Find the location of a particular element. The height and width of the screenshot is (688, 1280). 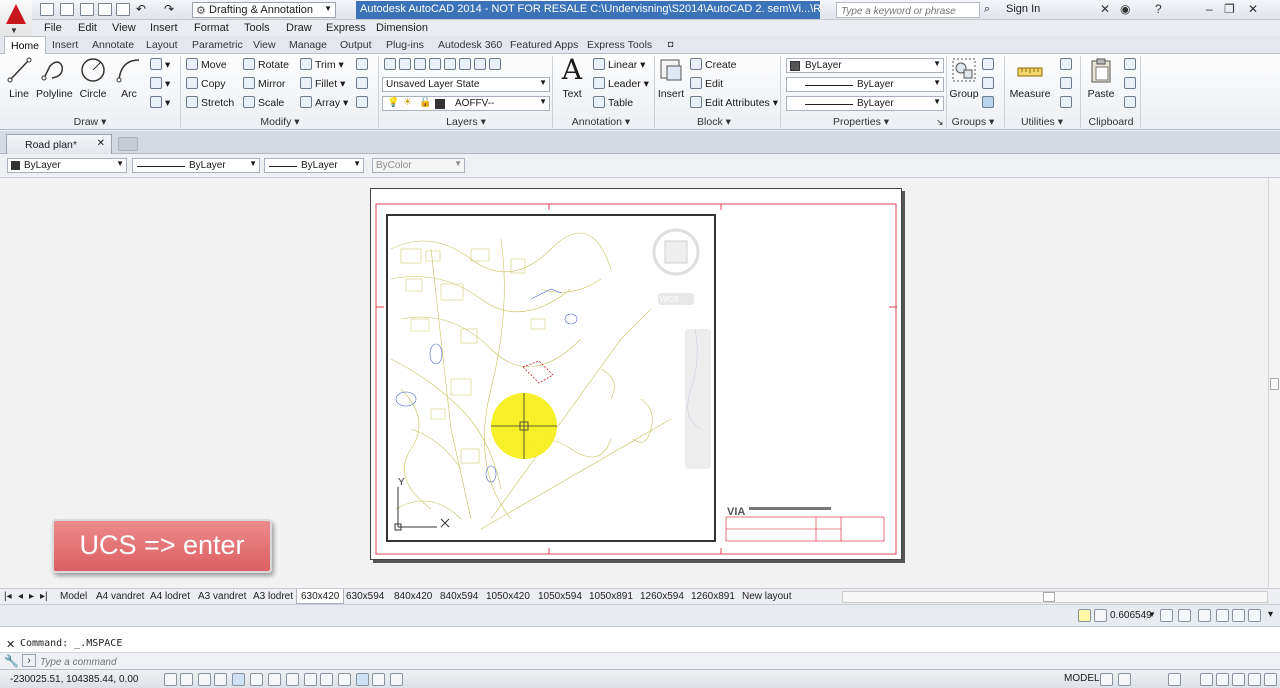

trim-tool: Trim ▾ is located at coordinates (322, 66).